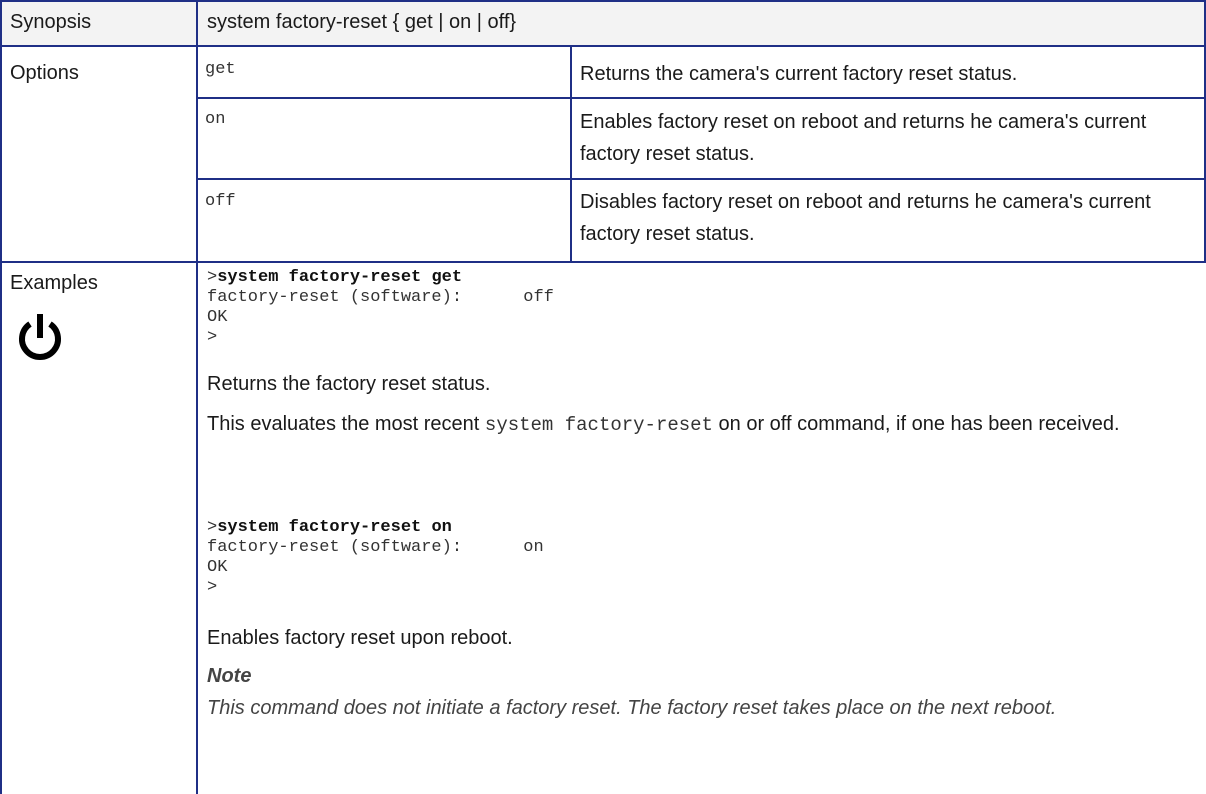 The image size is (1206, 794). I want to click on option-name: get, so click(220, 69).